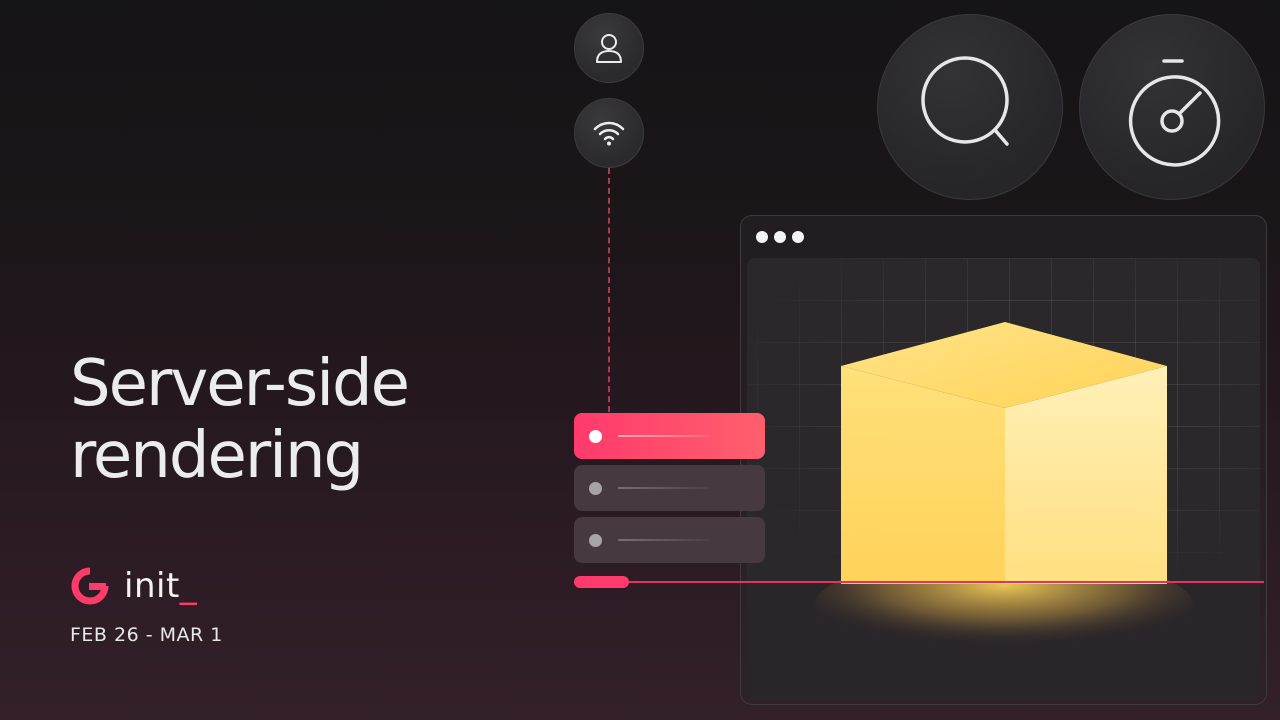 The height and width of the screenshot is (720, 1280). Describe the element at coordinates (1004, 490) in the screenshot. I see `cube-illustration` at that location.